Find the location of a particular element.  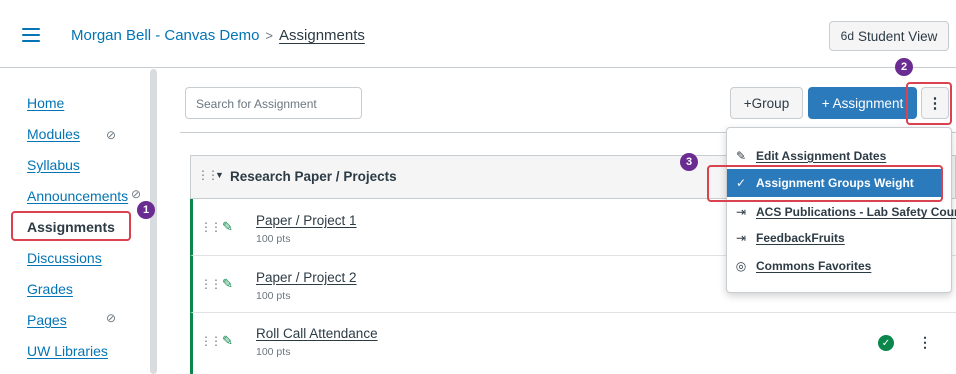

assignment-group-title: Research Paper / Projects is located at coordinates (313, 176).